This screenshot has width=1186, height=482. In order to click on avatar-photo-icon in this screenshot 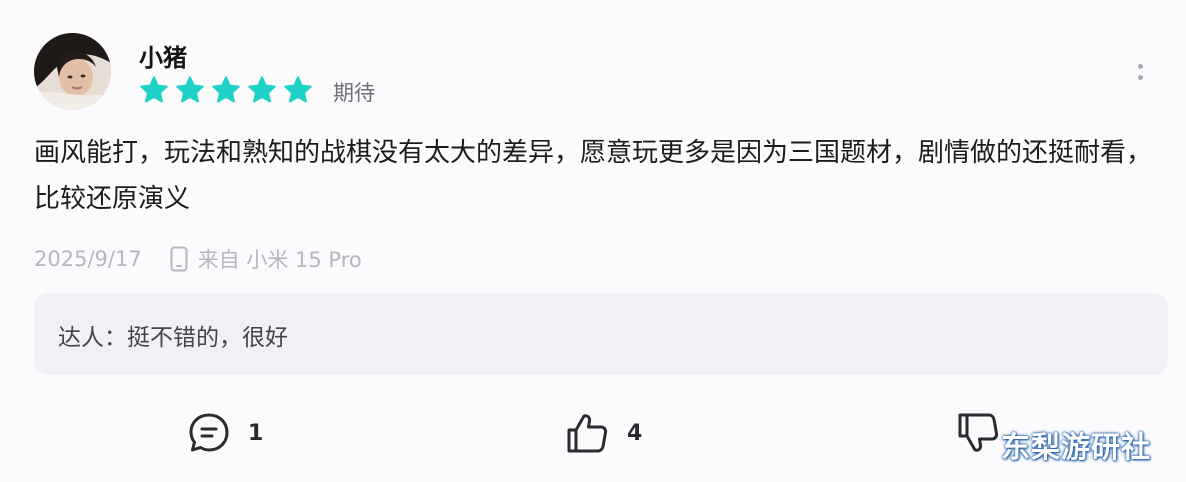, I will do `click(72, 71)`.